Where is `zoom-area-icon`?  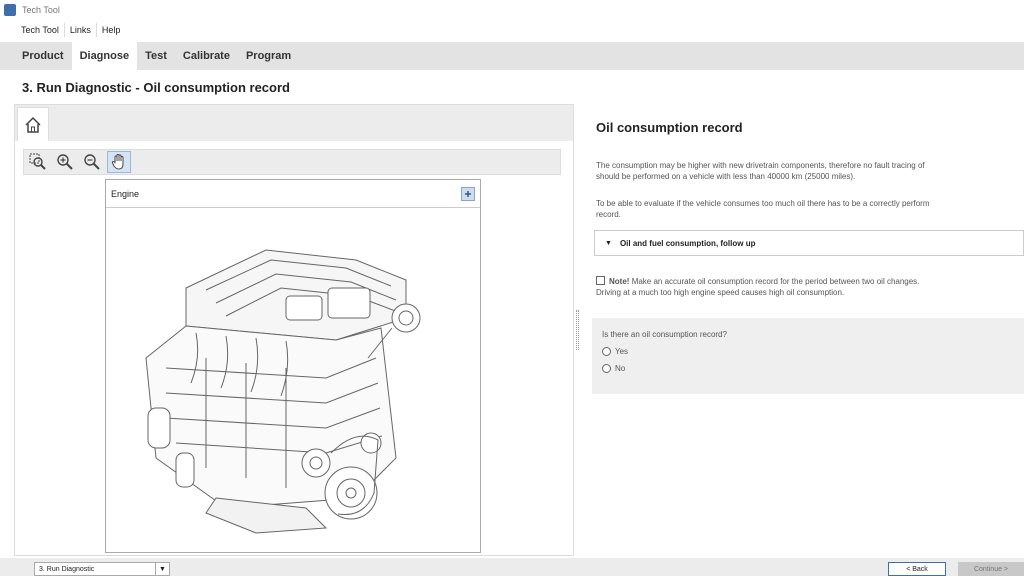
zoom-area-icon is located at coordinates (37, 161).